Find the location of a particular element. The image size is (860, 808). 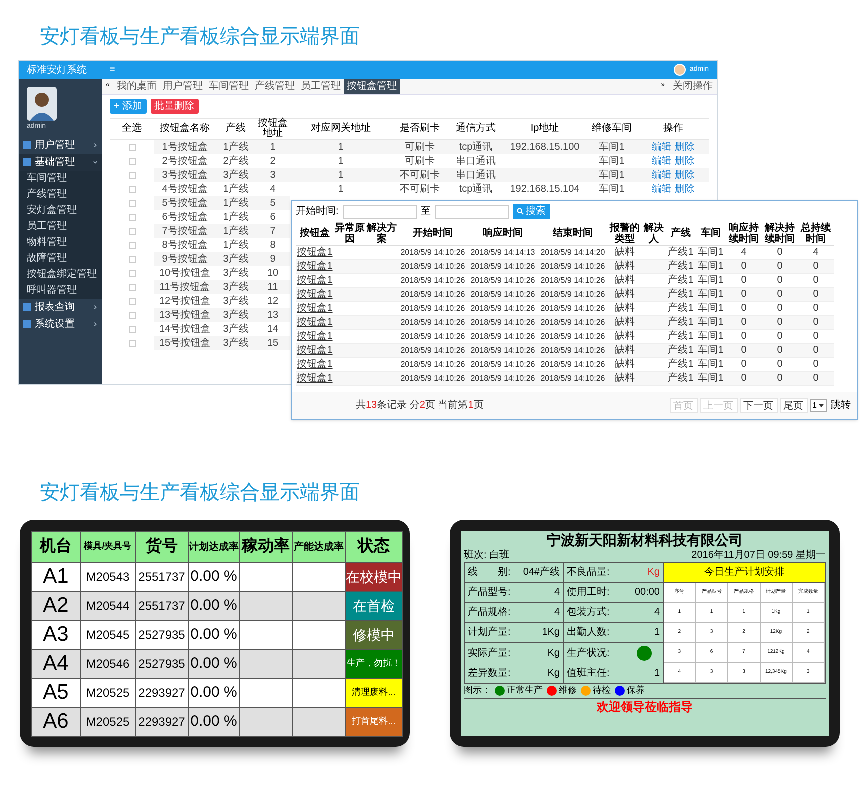

table-cell-text: 1 is located at coordinates (341, 189).